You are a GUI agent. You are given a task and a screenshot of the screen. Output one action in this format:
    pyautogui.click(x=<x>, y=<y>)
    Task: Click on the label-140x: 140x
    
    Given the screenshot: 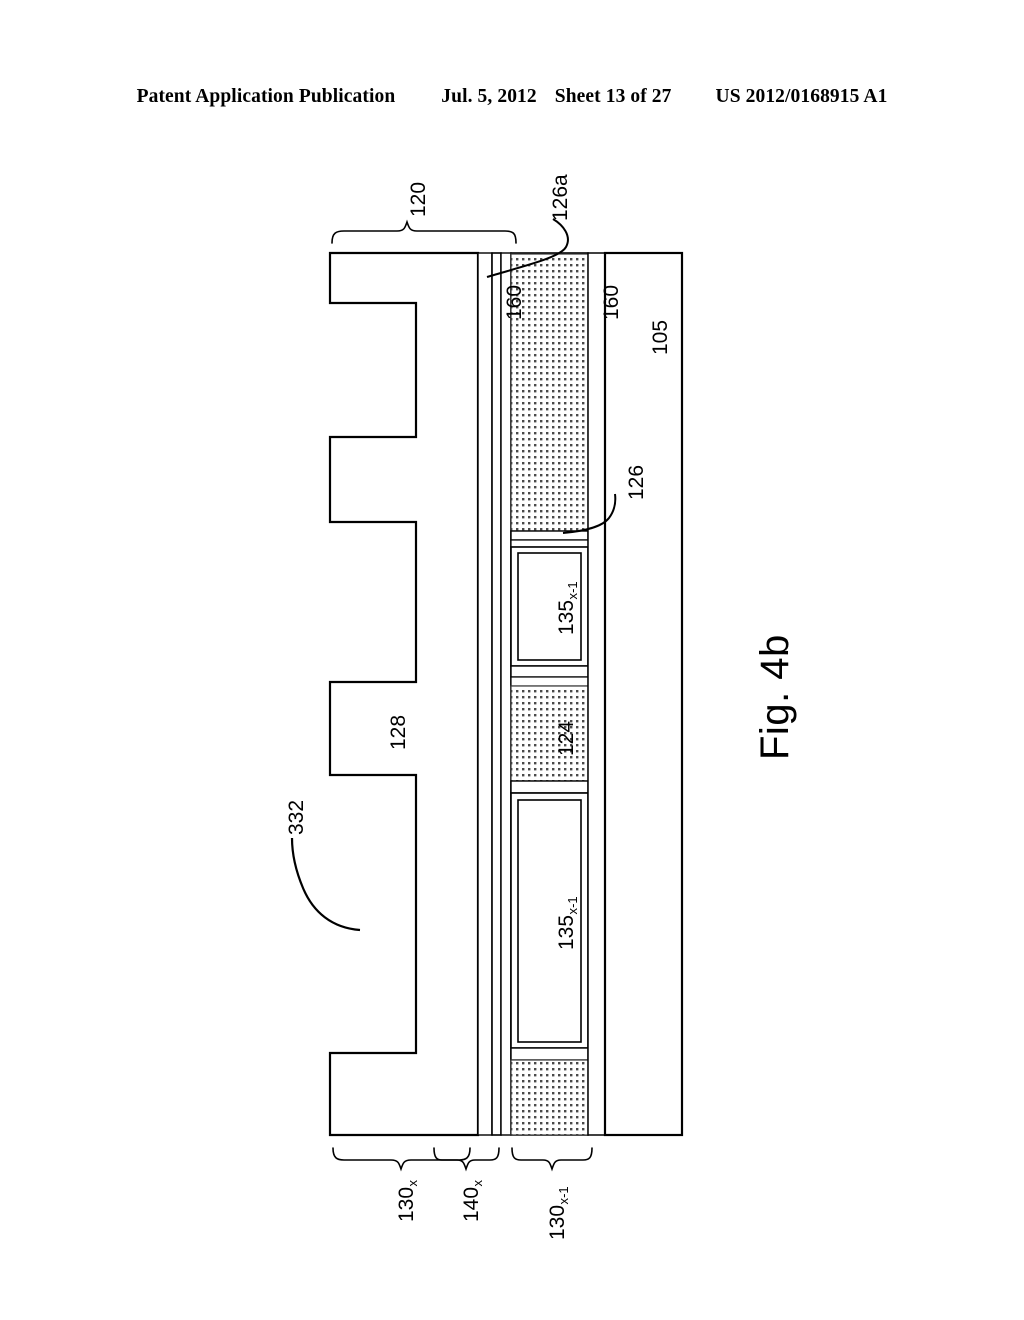 What is the action you would take?
    pyautogui.click(x=472, y=1200)
    